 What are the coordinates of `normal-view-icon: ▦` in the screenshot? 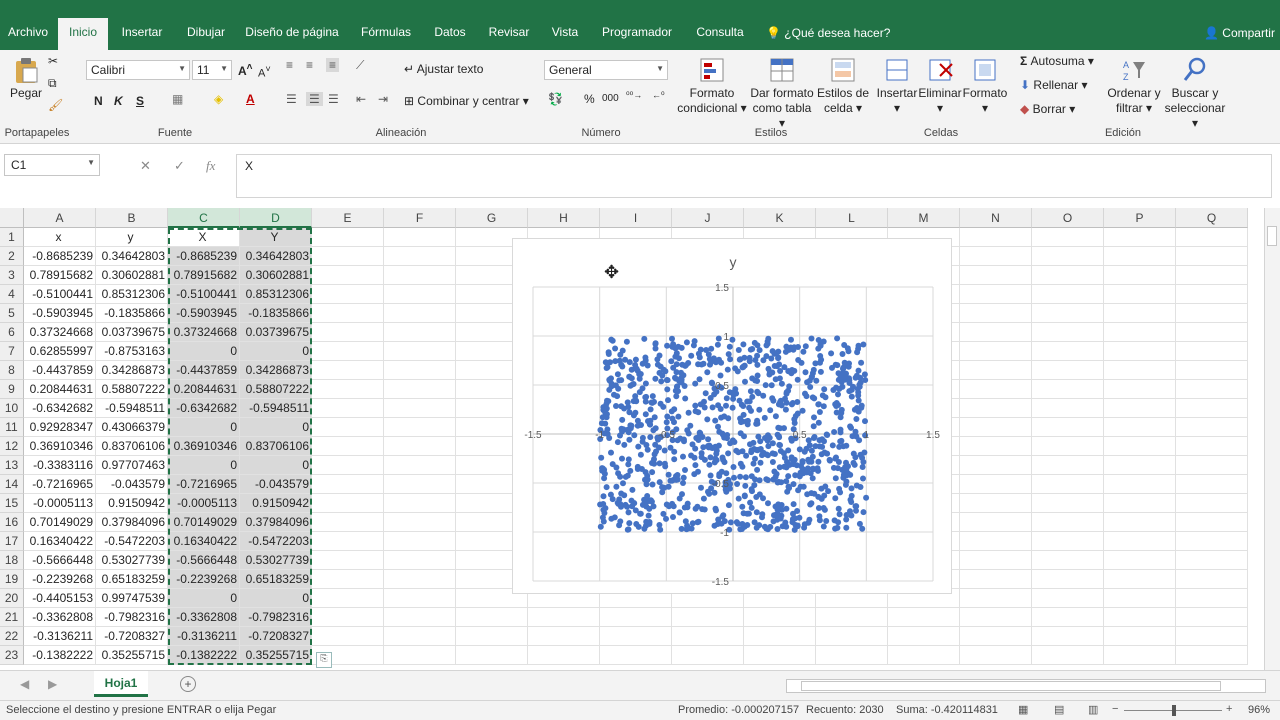 It's located at (1023, 709).